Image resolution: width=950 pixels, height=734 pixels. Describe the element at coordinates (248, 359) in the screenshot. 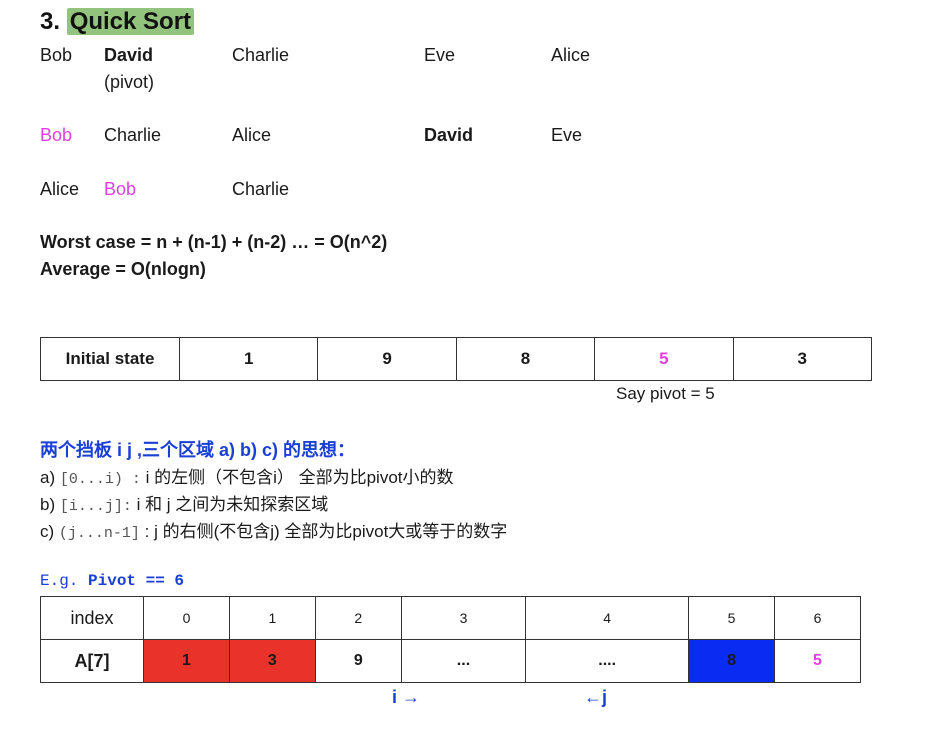

I see `state-cell-0: 1` at that location.